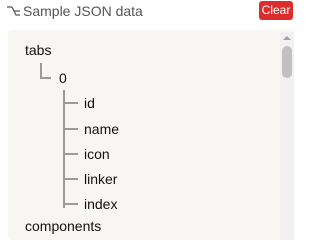  Describe the element at coordinates (83, 11) in the screenshot. I see `widget-title: Sample JSON data` at that location.